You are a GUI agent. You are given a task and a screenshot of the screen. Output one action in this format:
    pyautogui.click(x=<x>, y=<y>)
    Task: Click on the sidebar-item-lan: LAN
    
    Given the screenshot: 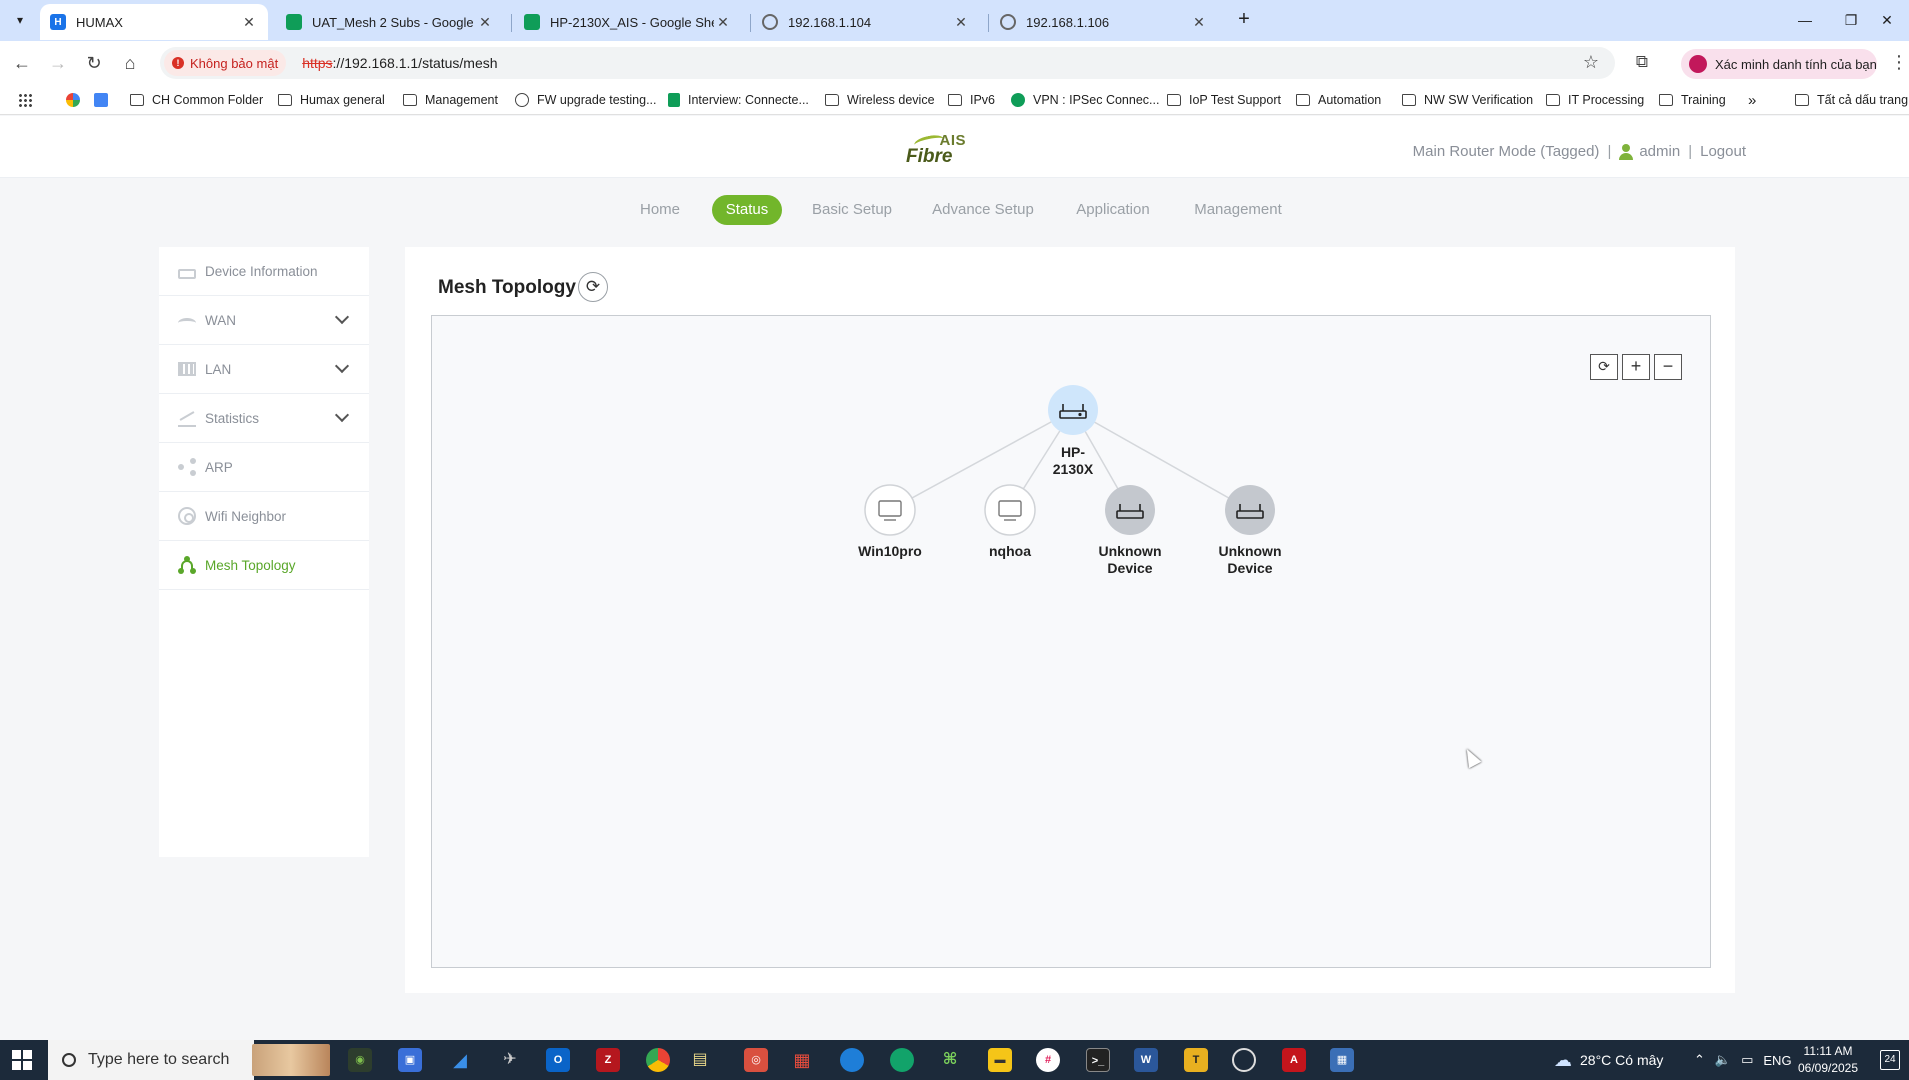 What is the action you would take?
    pyautogui.click(x=264, y=369)
    